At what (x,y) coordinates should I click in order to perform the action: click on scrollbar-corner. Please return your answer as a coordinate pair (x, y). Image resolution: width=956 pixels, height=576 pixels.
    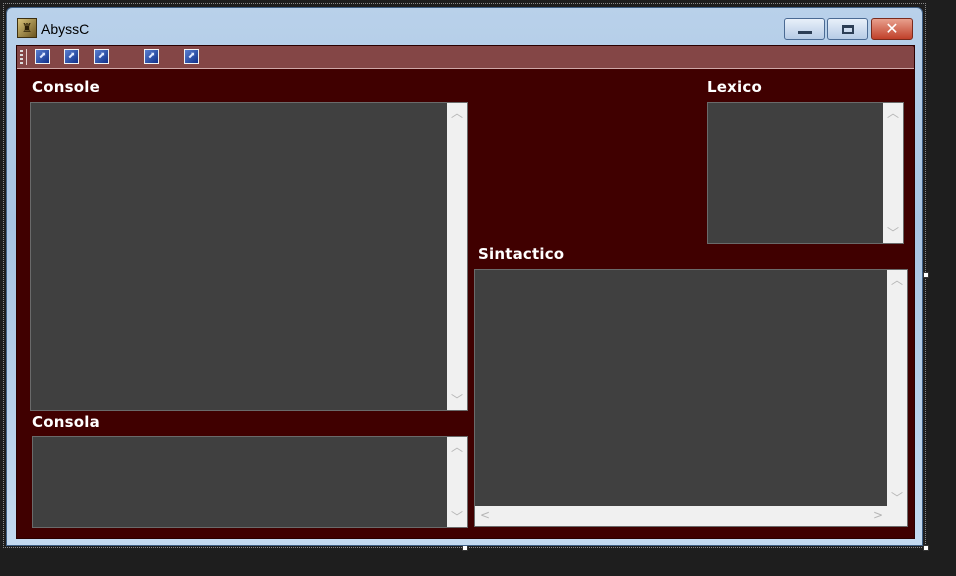
    Looking at the image, I should click on (897, 516).